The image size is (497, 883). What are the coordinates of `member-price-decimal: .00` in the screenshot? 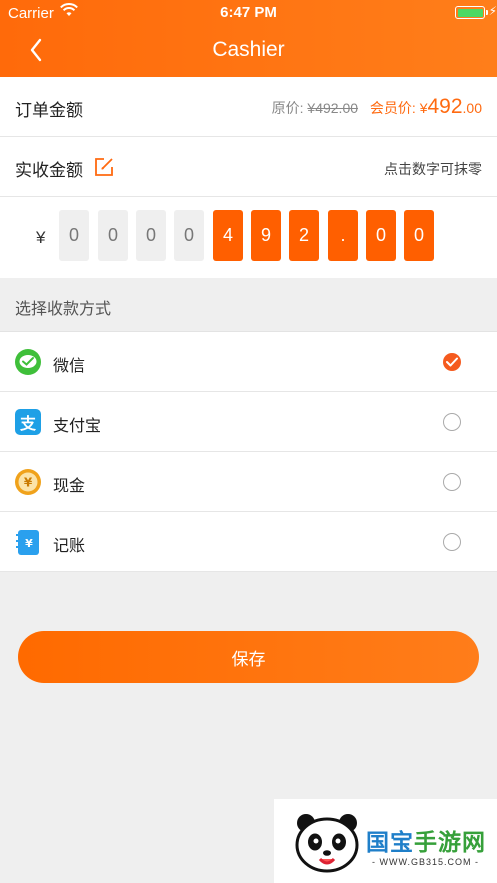 It's located at (472, 108).